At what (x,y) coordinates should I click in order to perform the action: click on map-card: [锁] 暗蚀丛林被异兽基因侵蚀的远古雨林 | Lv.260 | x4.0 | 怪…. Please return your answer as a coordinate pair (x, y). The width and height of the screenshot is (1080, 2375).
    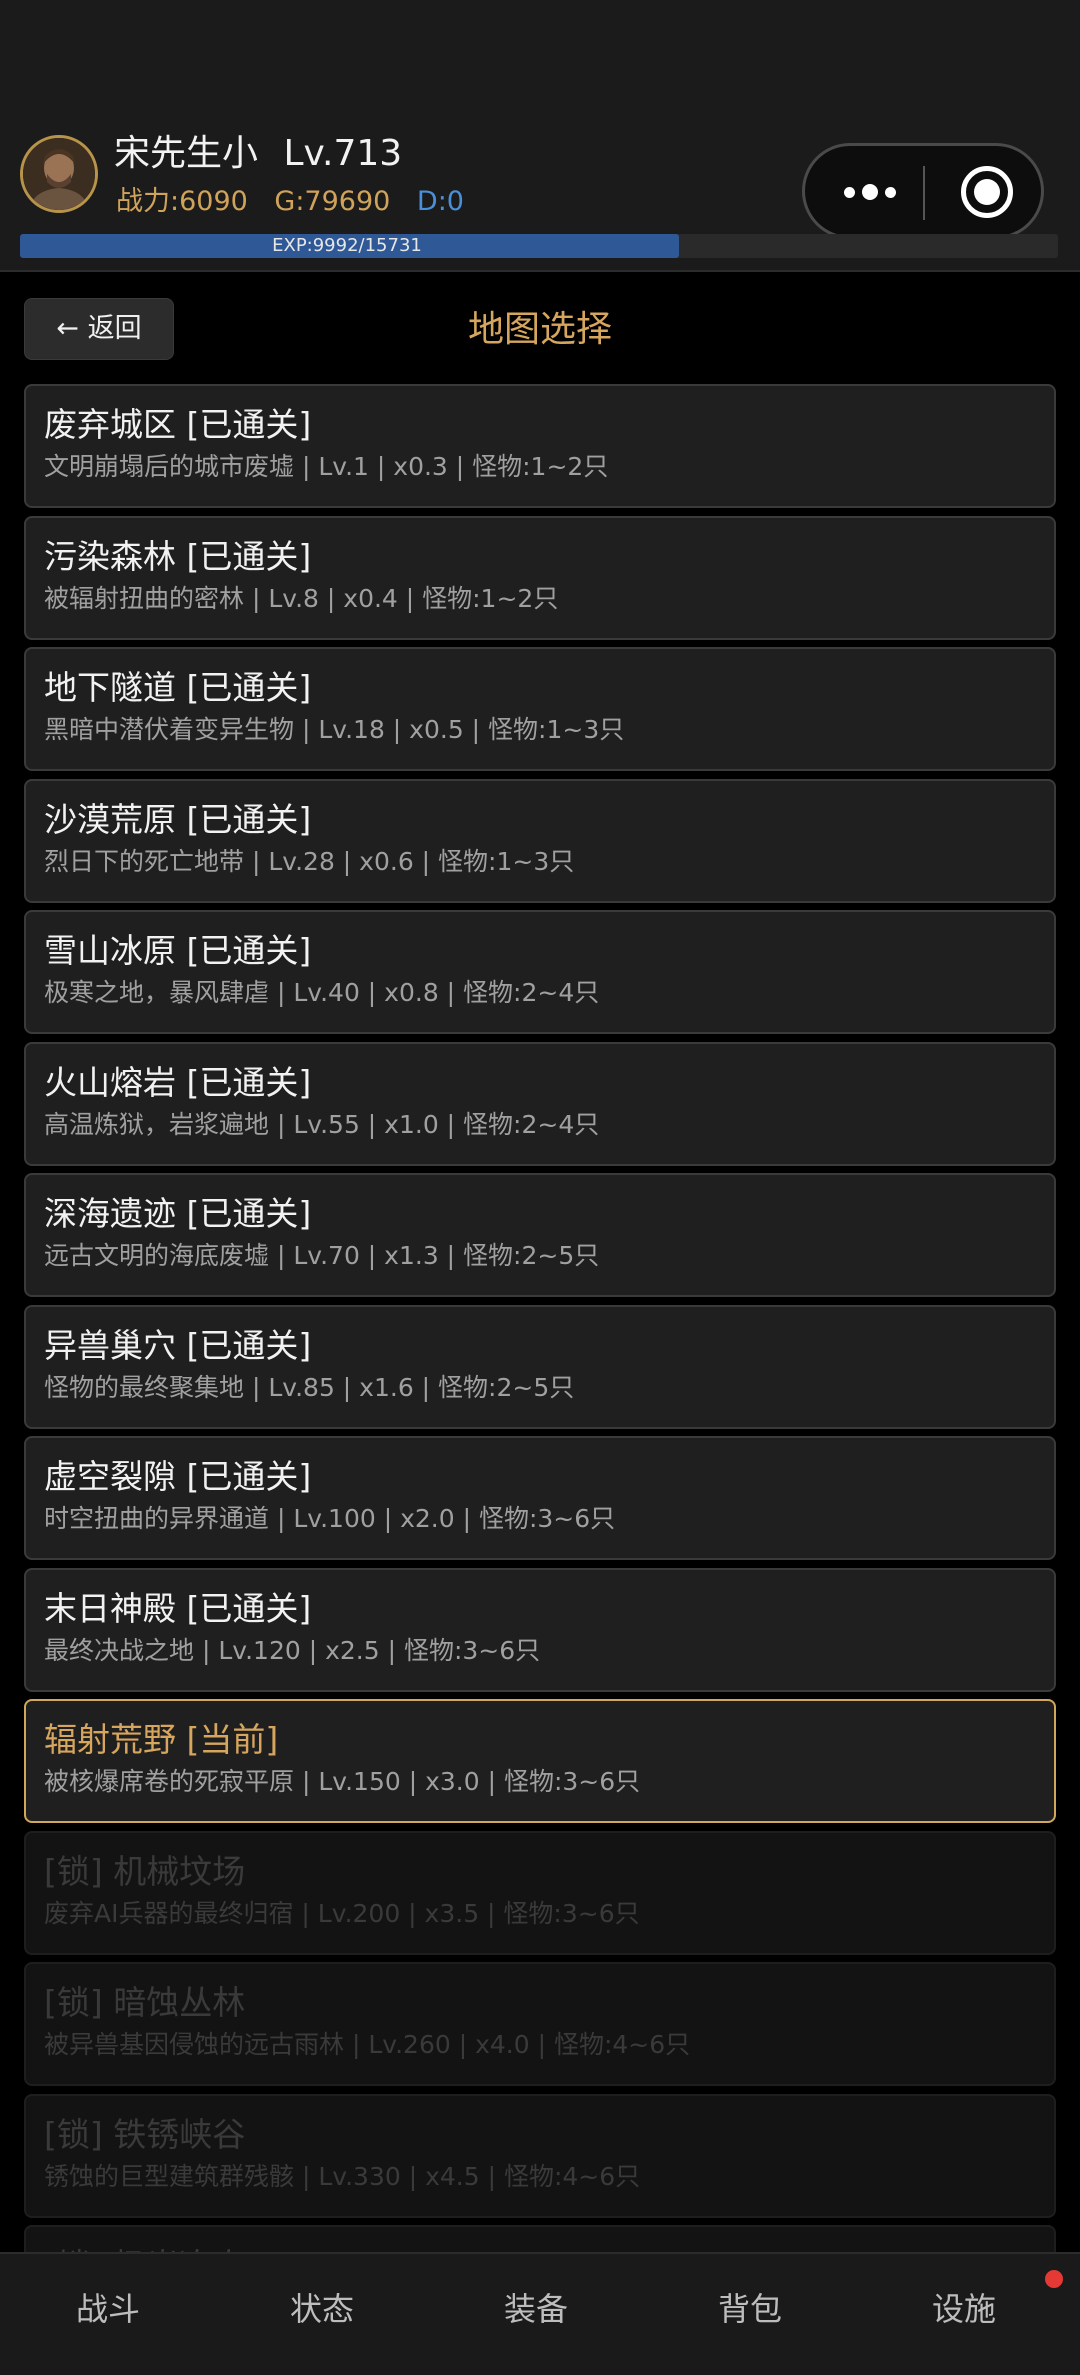
    Looking at the image, I should click on (540, 2024).